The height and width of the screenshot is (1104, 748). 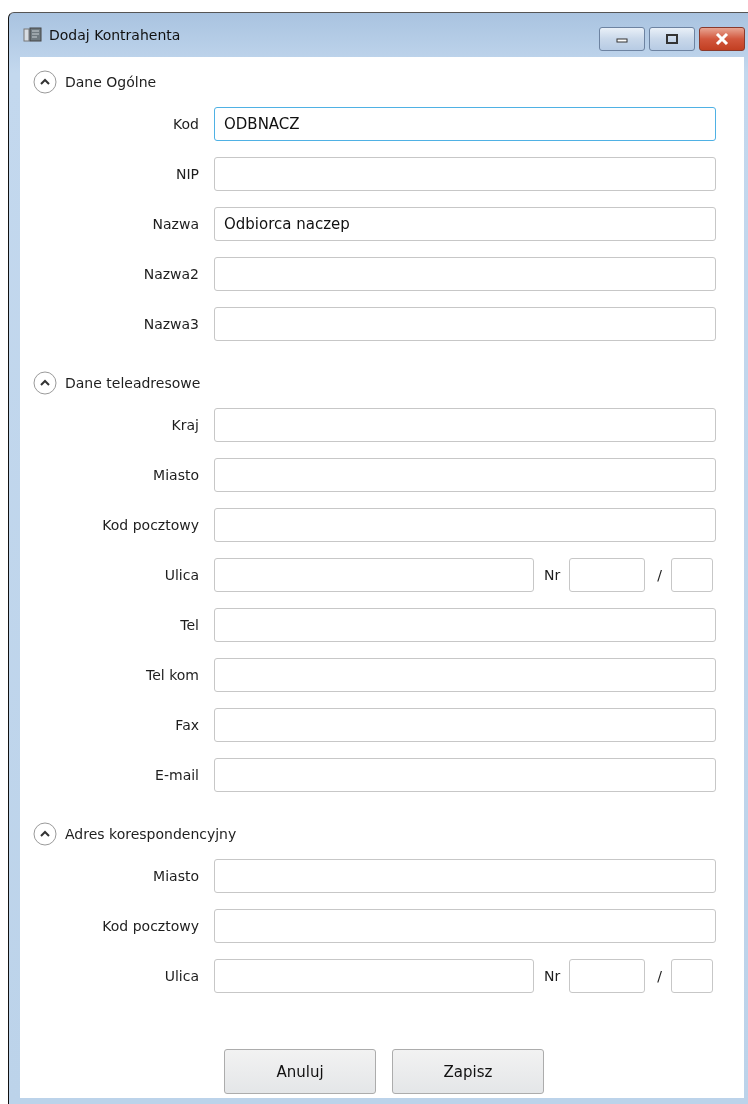 I want to click on action-button: Anuluj, so click(x=300, y=1071).